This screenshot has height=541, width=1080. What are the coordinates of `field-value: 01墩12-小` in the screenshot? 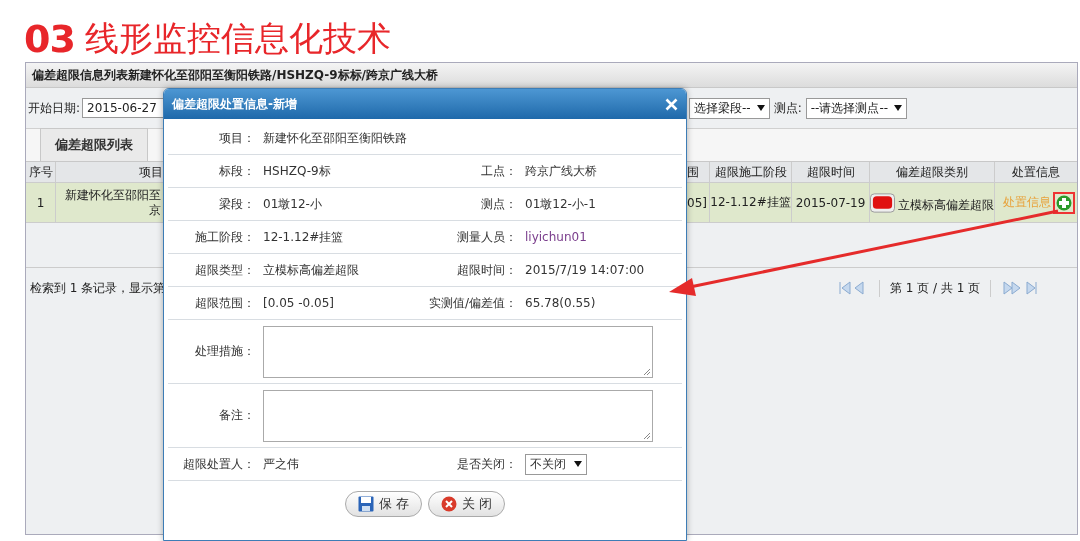 It's located at (292, 203).